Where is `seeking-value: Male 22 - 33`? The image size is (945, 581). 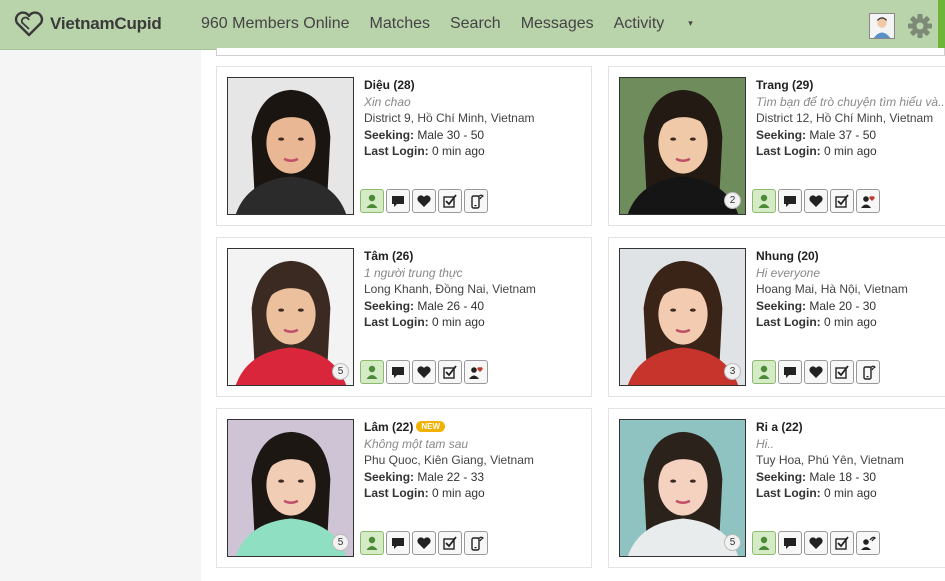 seeking-value: Male 22 - 33 is located at coordinates (451, 476).